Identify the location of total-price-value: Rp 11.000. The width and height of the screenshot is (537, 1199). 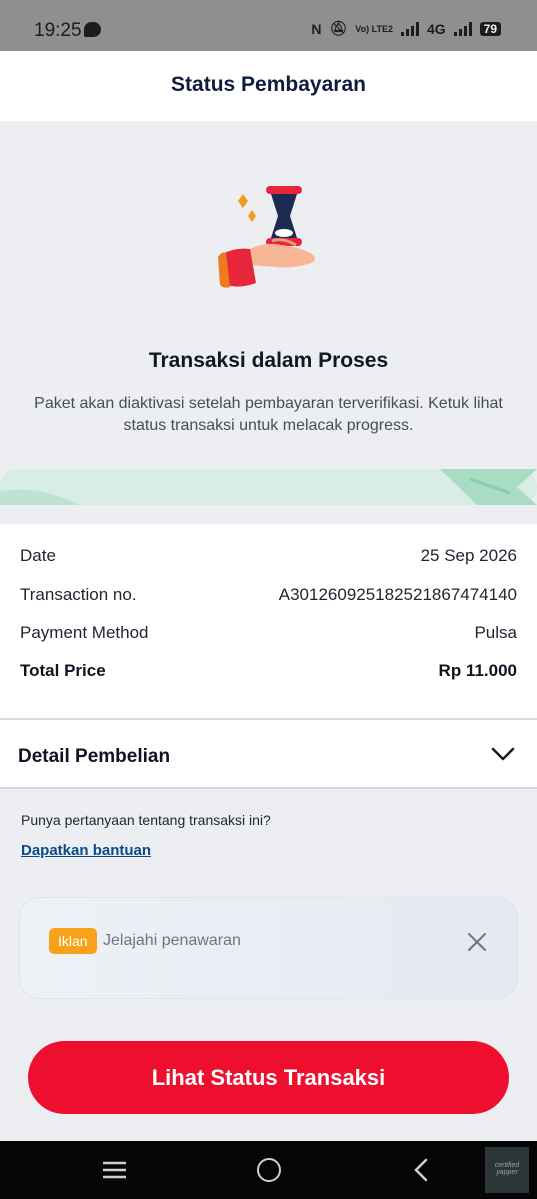
(477, 670).